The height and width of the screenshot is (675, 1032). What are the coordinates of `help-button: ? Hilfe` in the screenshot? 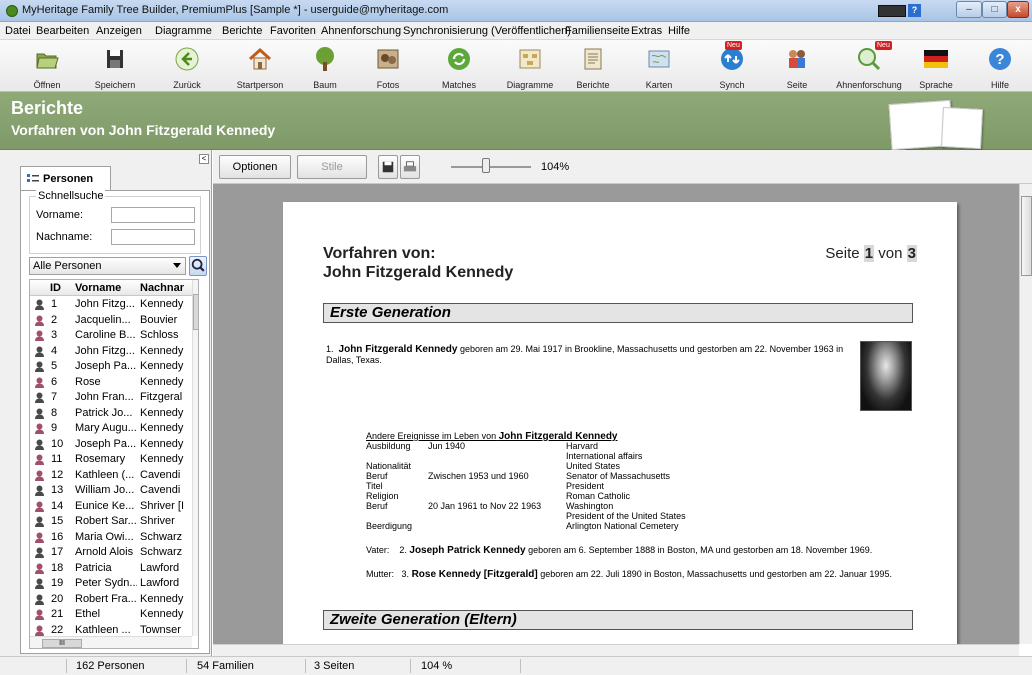 It's located at (1000, 66).